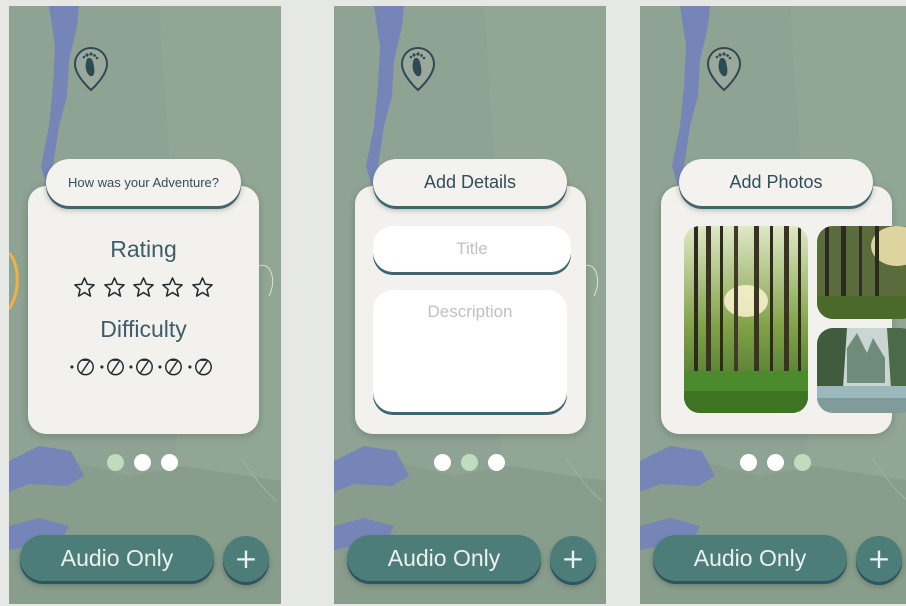 This screenshot has height=606, width=906. I want to click on forest-river-photo-image, so click(861, 370).